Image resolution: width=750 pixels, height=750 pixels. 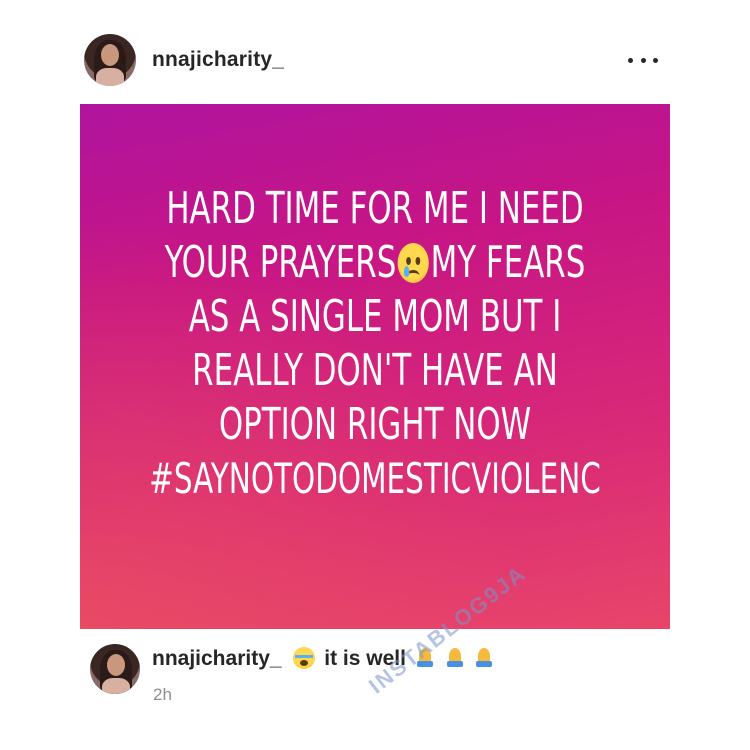 I want to click on caption: nnajicharity_ it is well, so click(x=323, y=659).